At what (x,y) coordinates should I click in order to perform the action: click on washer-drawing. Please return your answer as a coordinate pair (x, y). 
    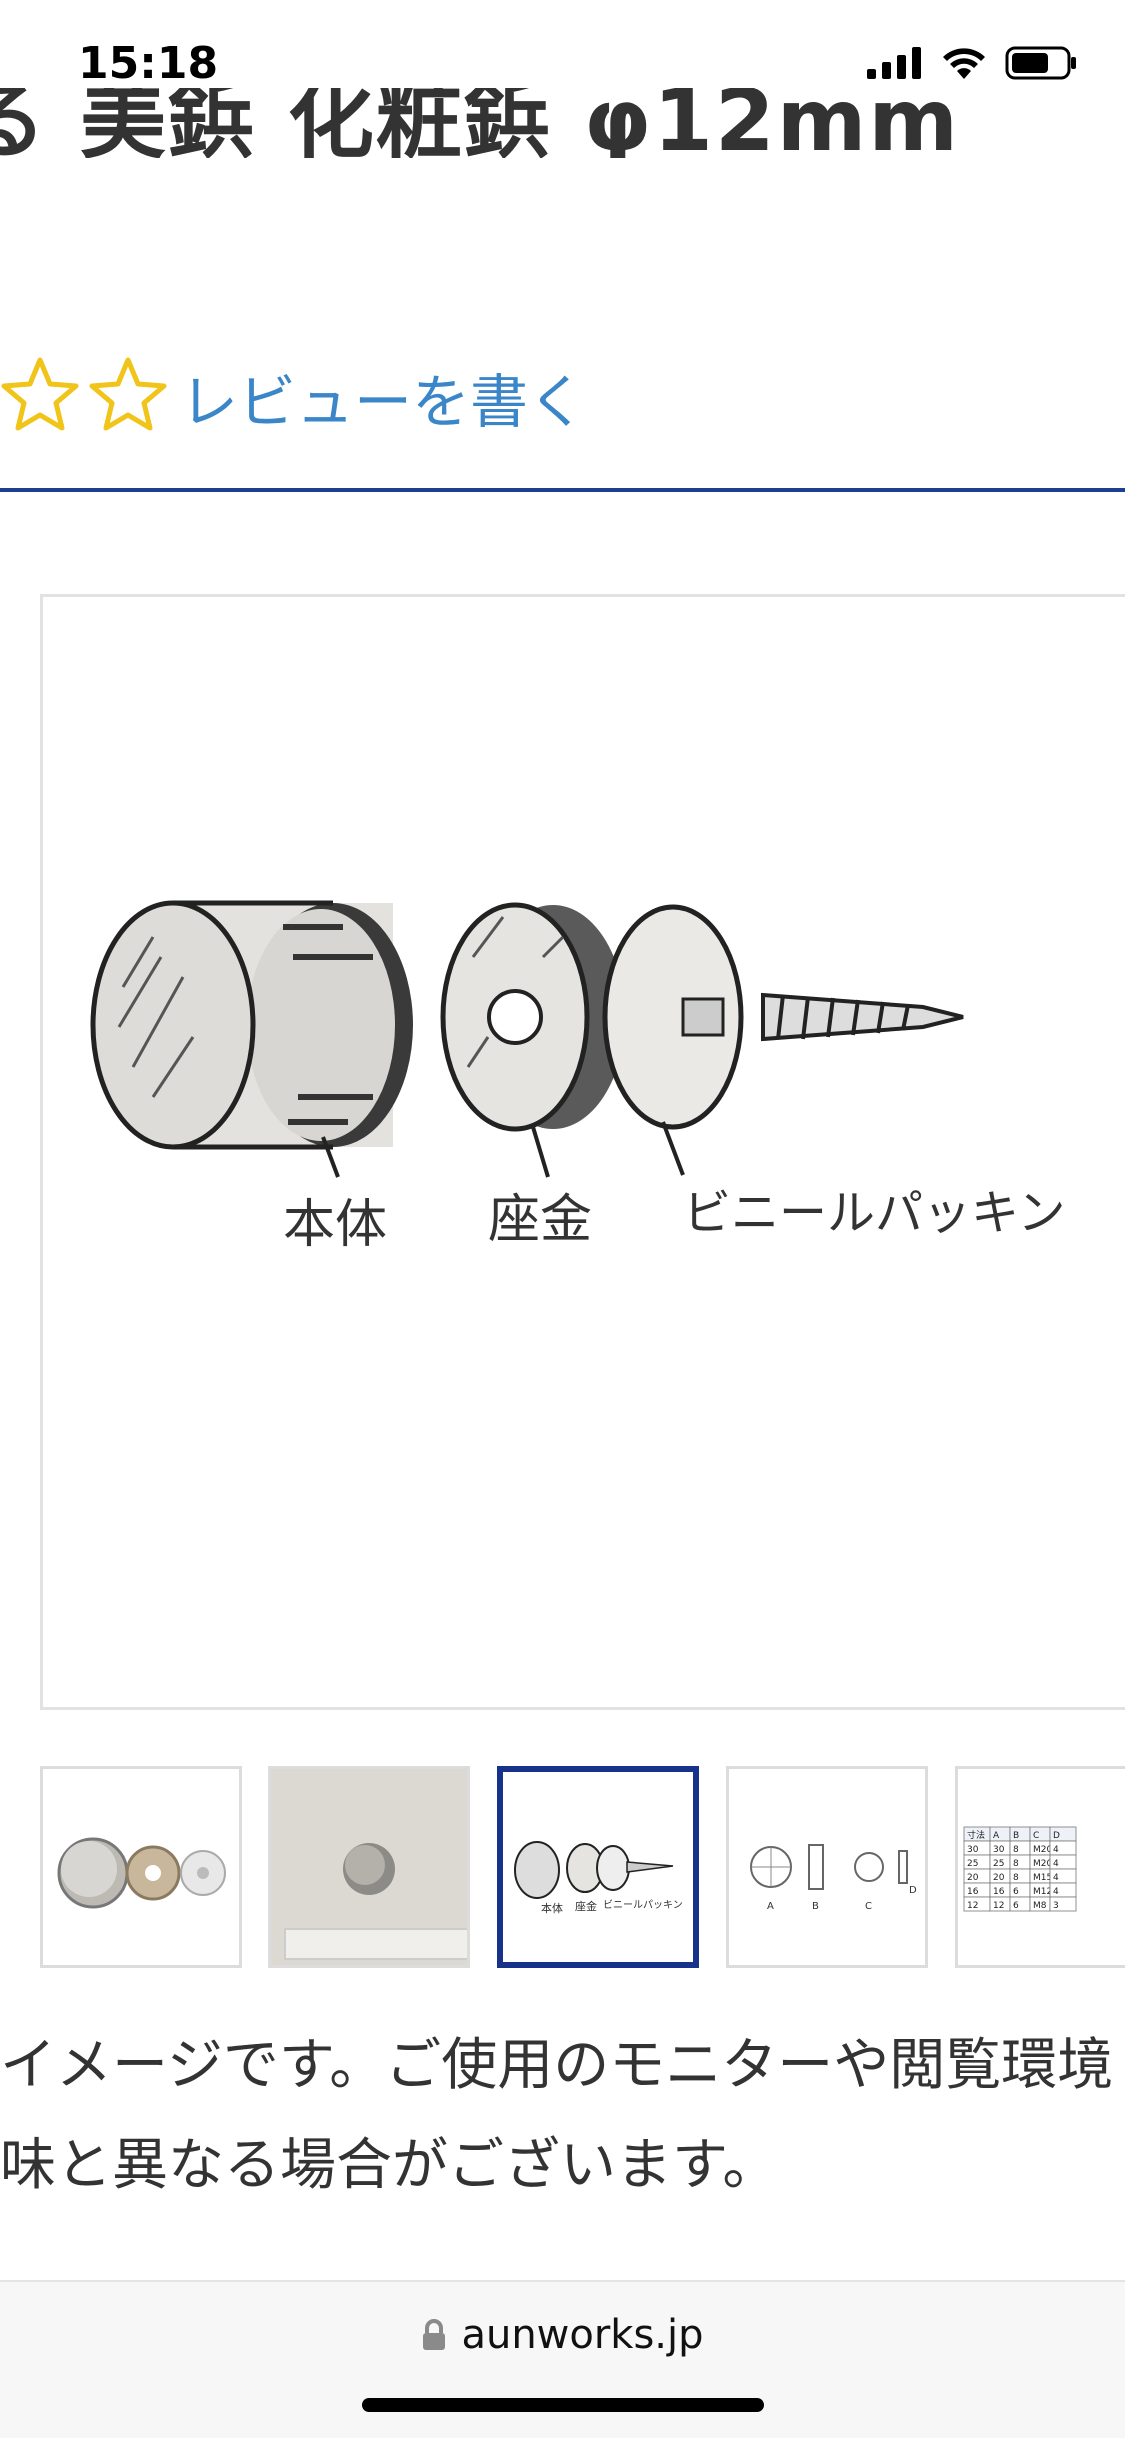
    Looking at the image, I should click on (532, 1017).